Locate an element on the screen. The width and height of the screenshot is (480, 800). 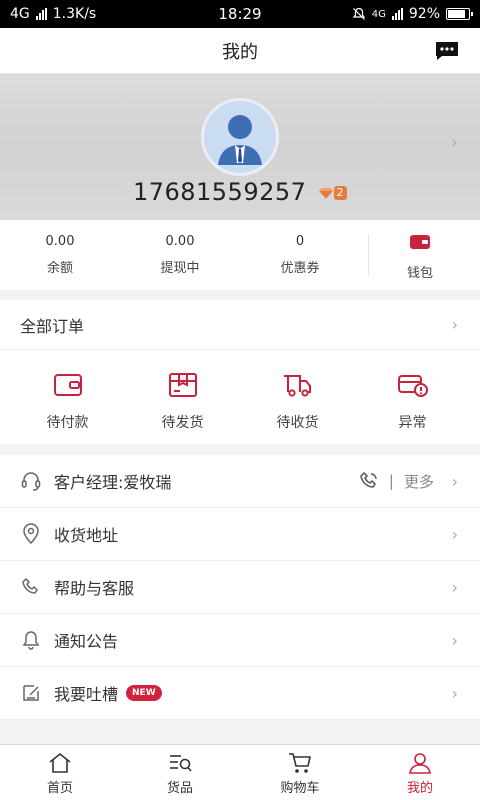
tab-home: 首页 is located at coordinates (60, 772).